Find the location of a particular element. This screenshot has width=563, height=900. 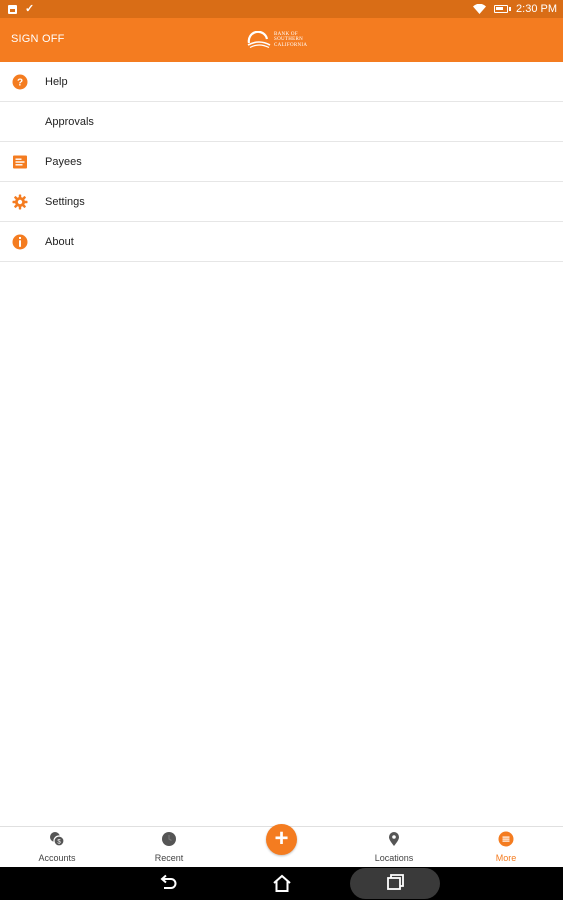

menu-item-label: Settings is located at coordinates (65, 201).